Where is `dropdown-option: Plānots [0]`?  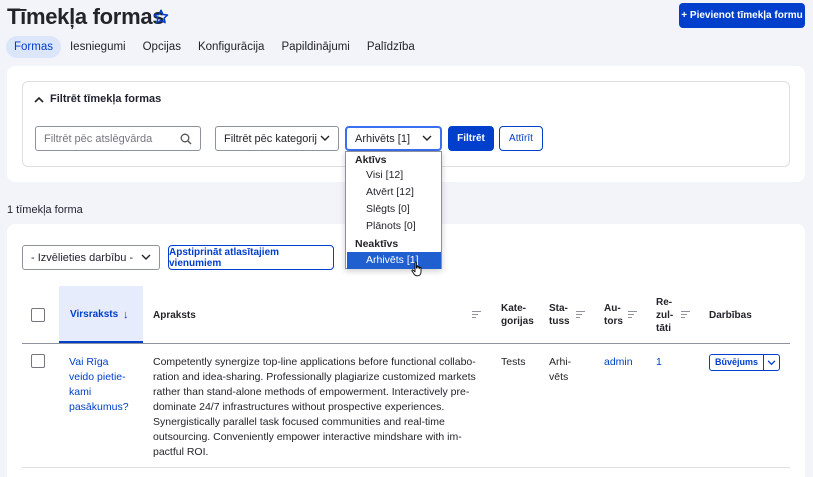
dropdown-option: Plānots [0] is located at coordinates (394, 226).